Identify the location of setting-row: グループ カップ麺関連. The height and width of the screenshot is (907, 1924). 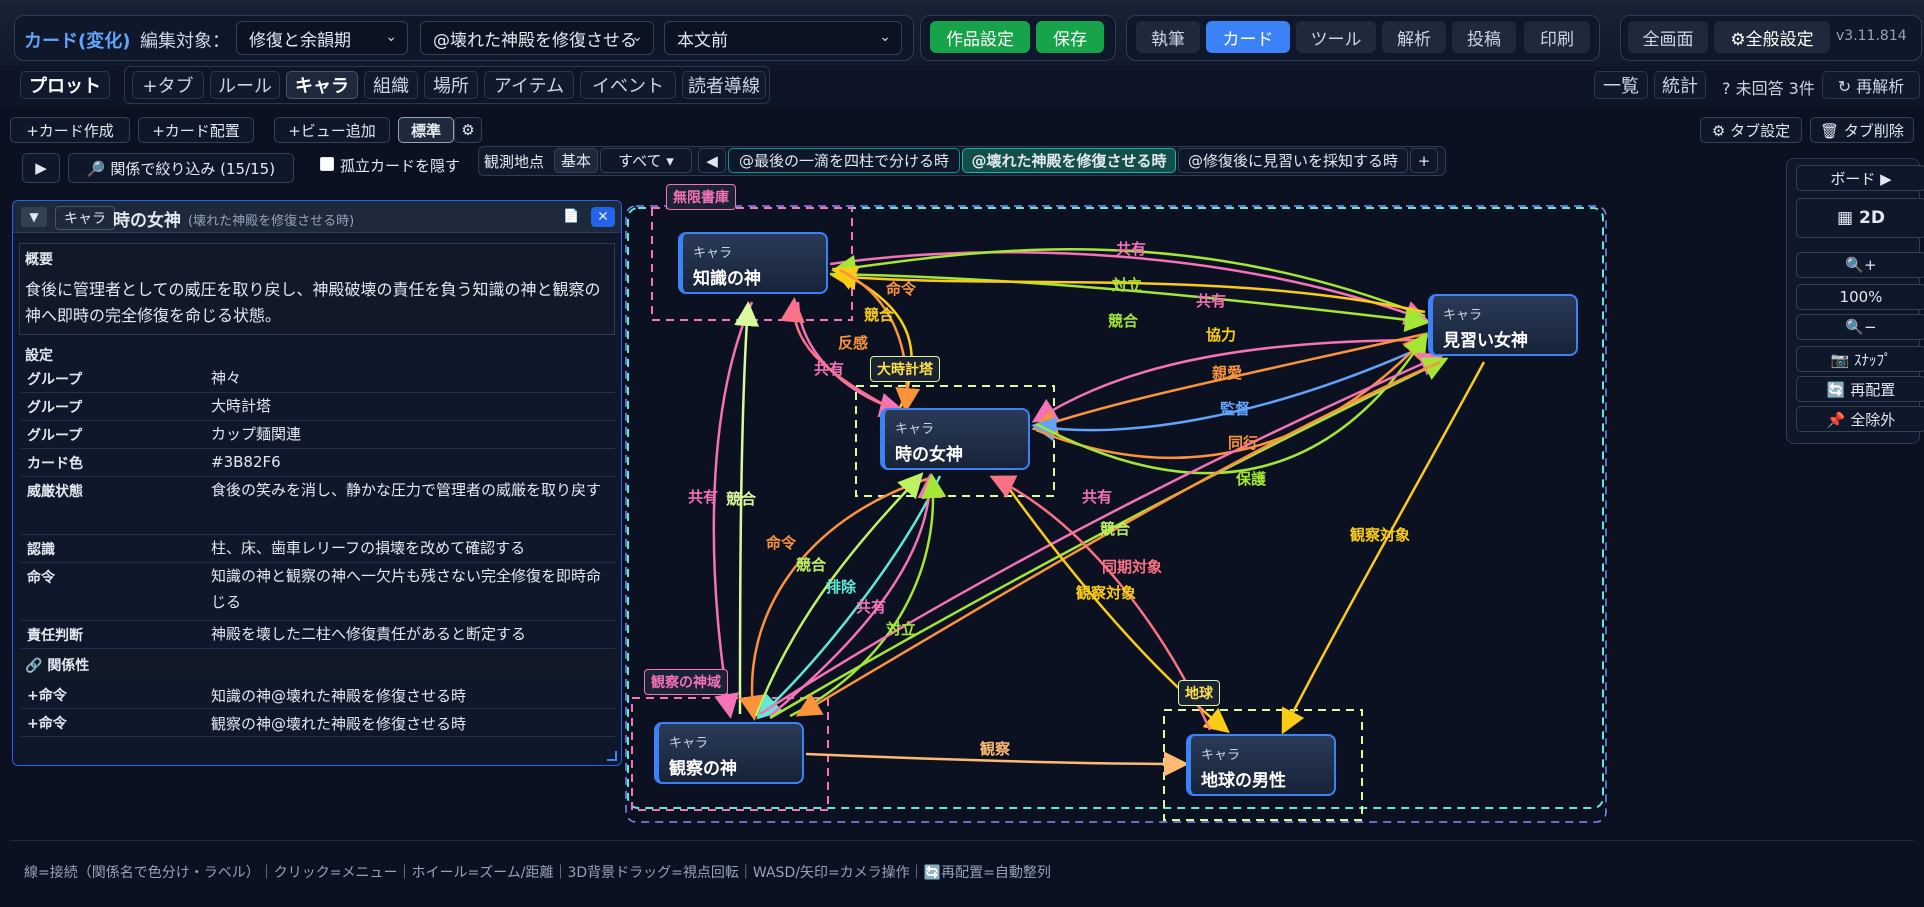
(318, 435).